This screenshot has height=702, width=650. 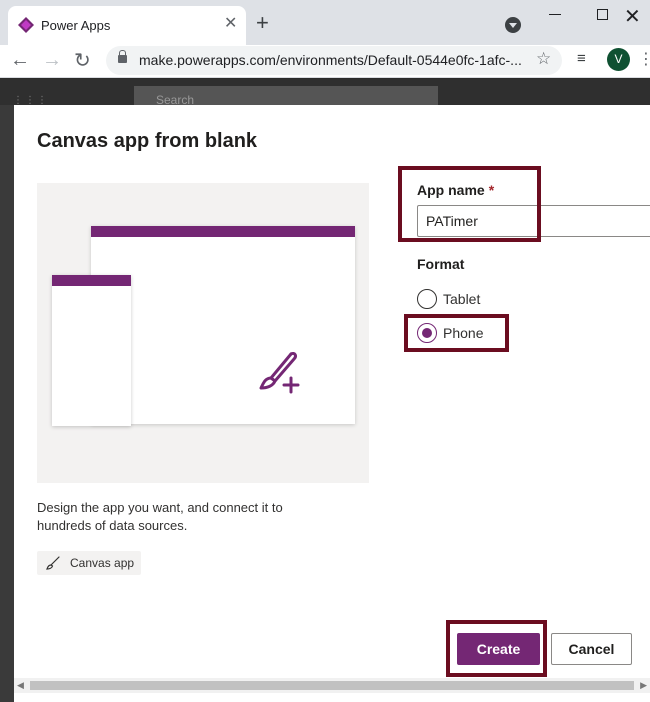 I want to click on highlight-phone-option, so click(x=456, y=333).